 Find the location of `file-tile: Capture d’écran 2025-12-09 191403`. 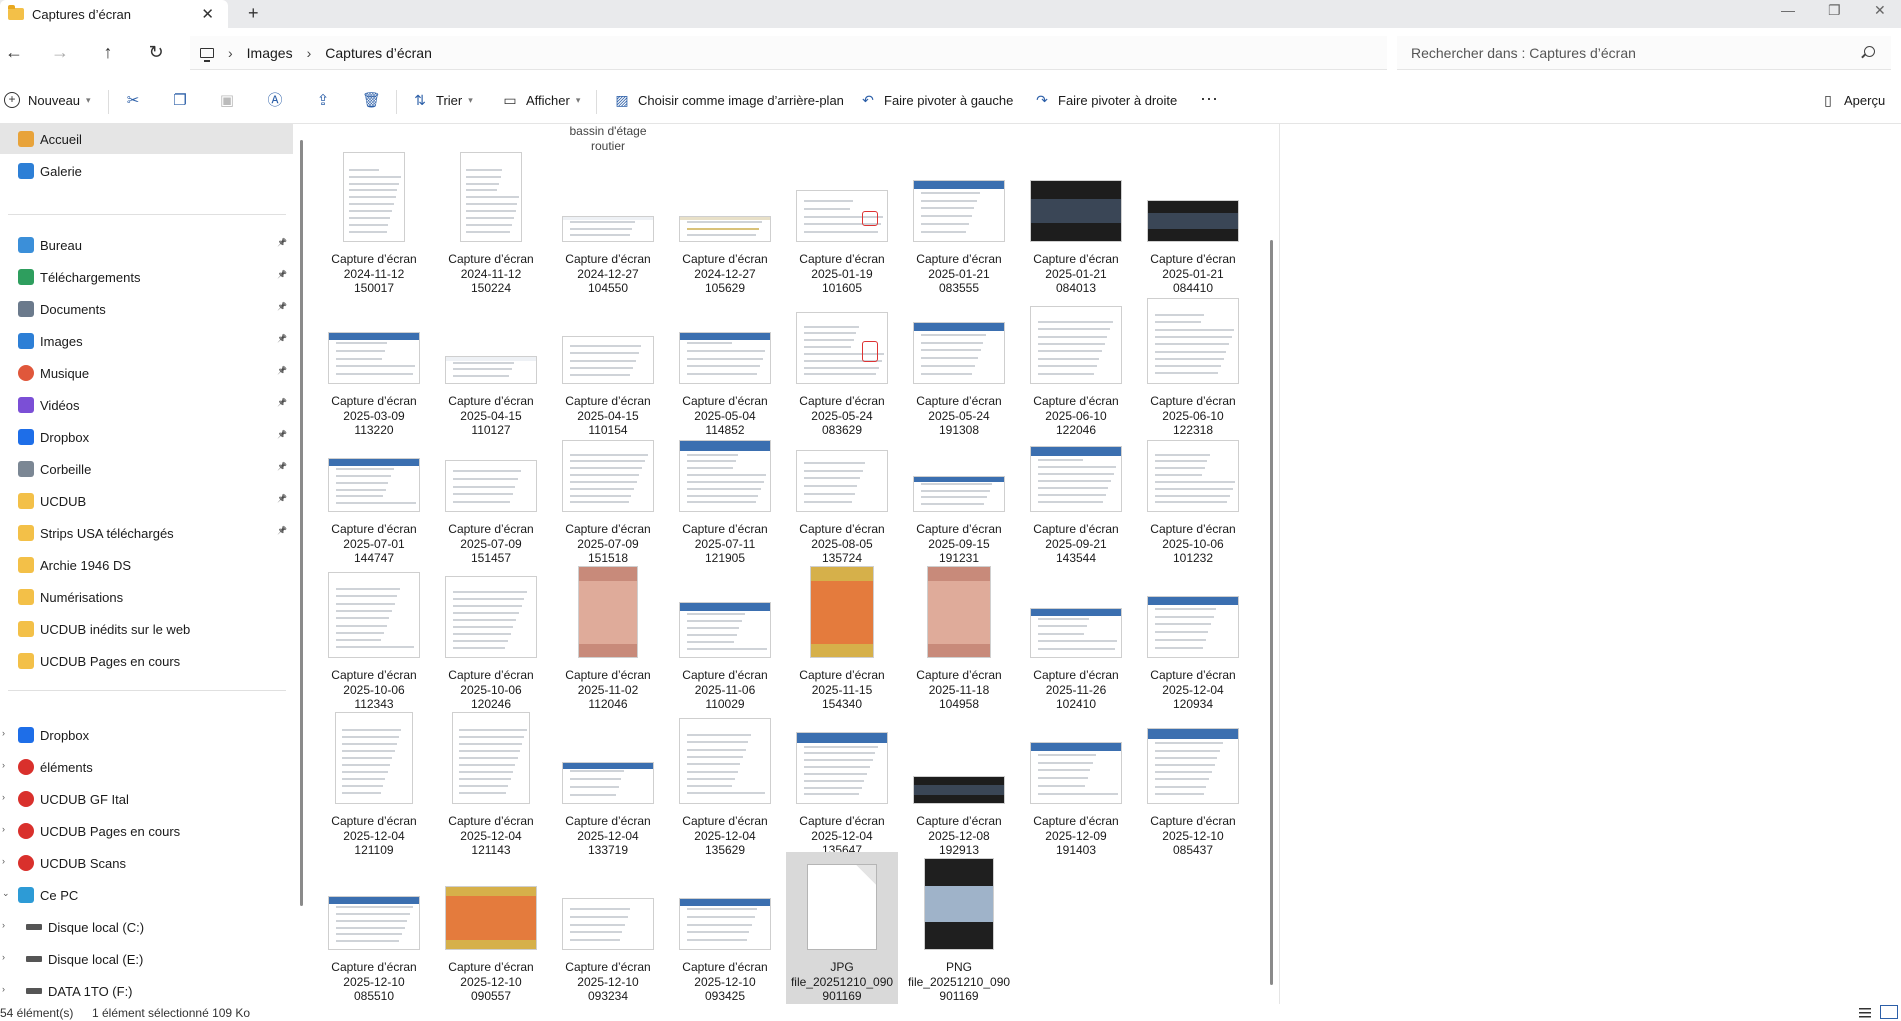

file-tile: Capture d’écran 2025-12-09 191403 is located at coordinates (1076, 783).